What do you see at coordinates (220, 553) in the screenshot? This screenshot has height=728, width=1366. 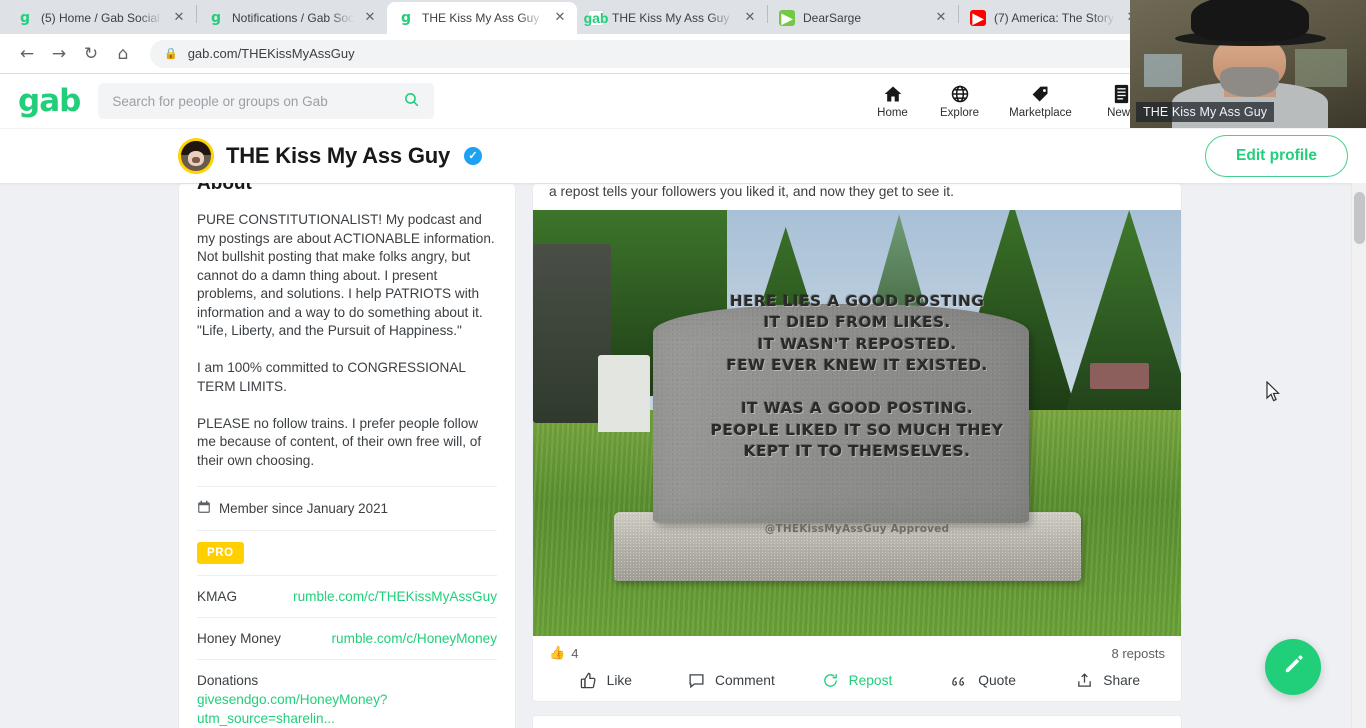 I see `status-badge: PRO` at bounding box center [220, 553].